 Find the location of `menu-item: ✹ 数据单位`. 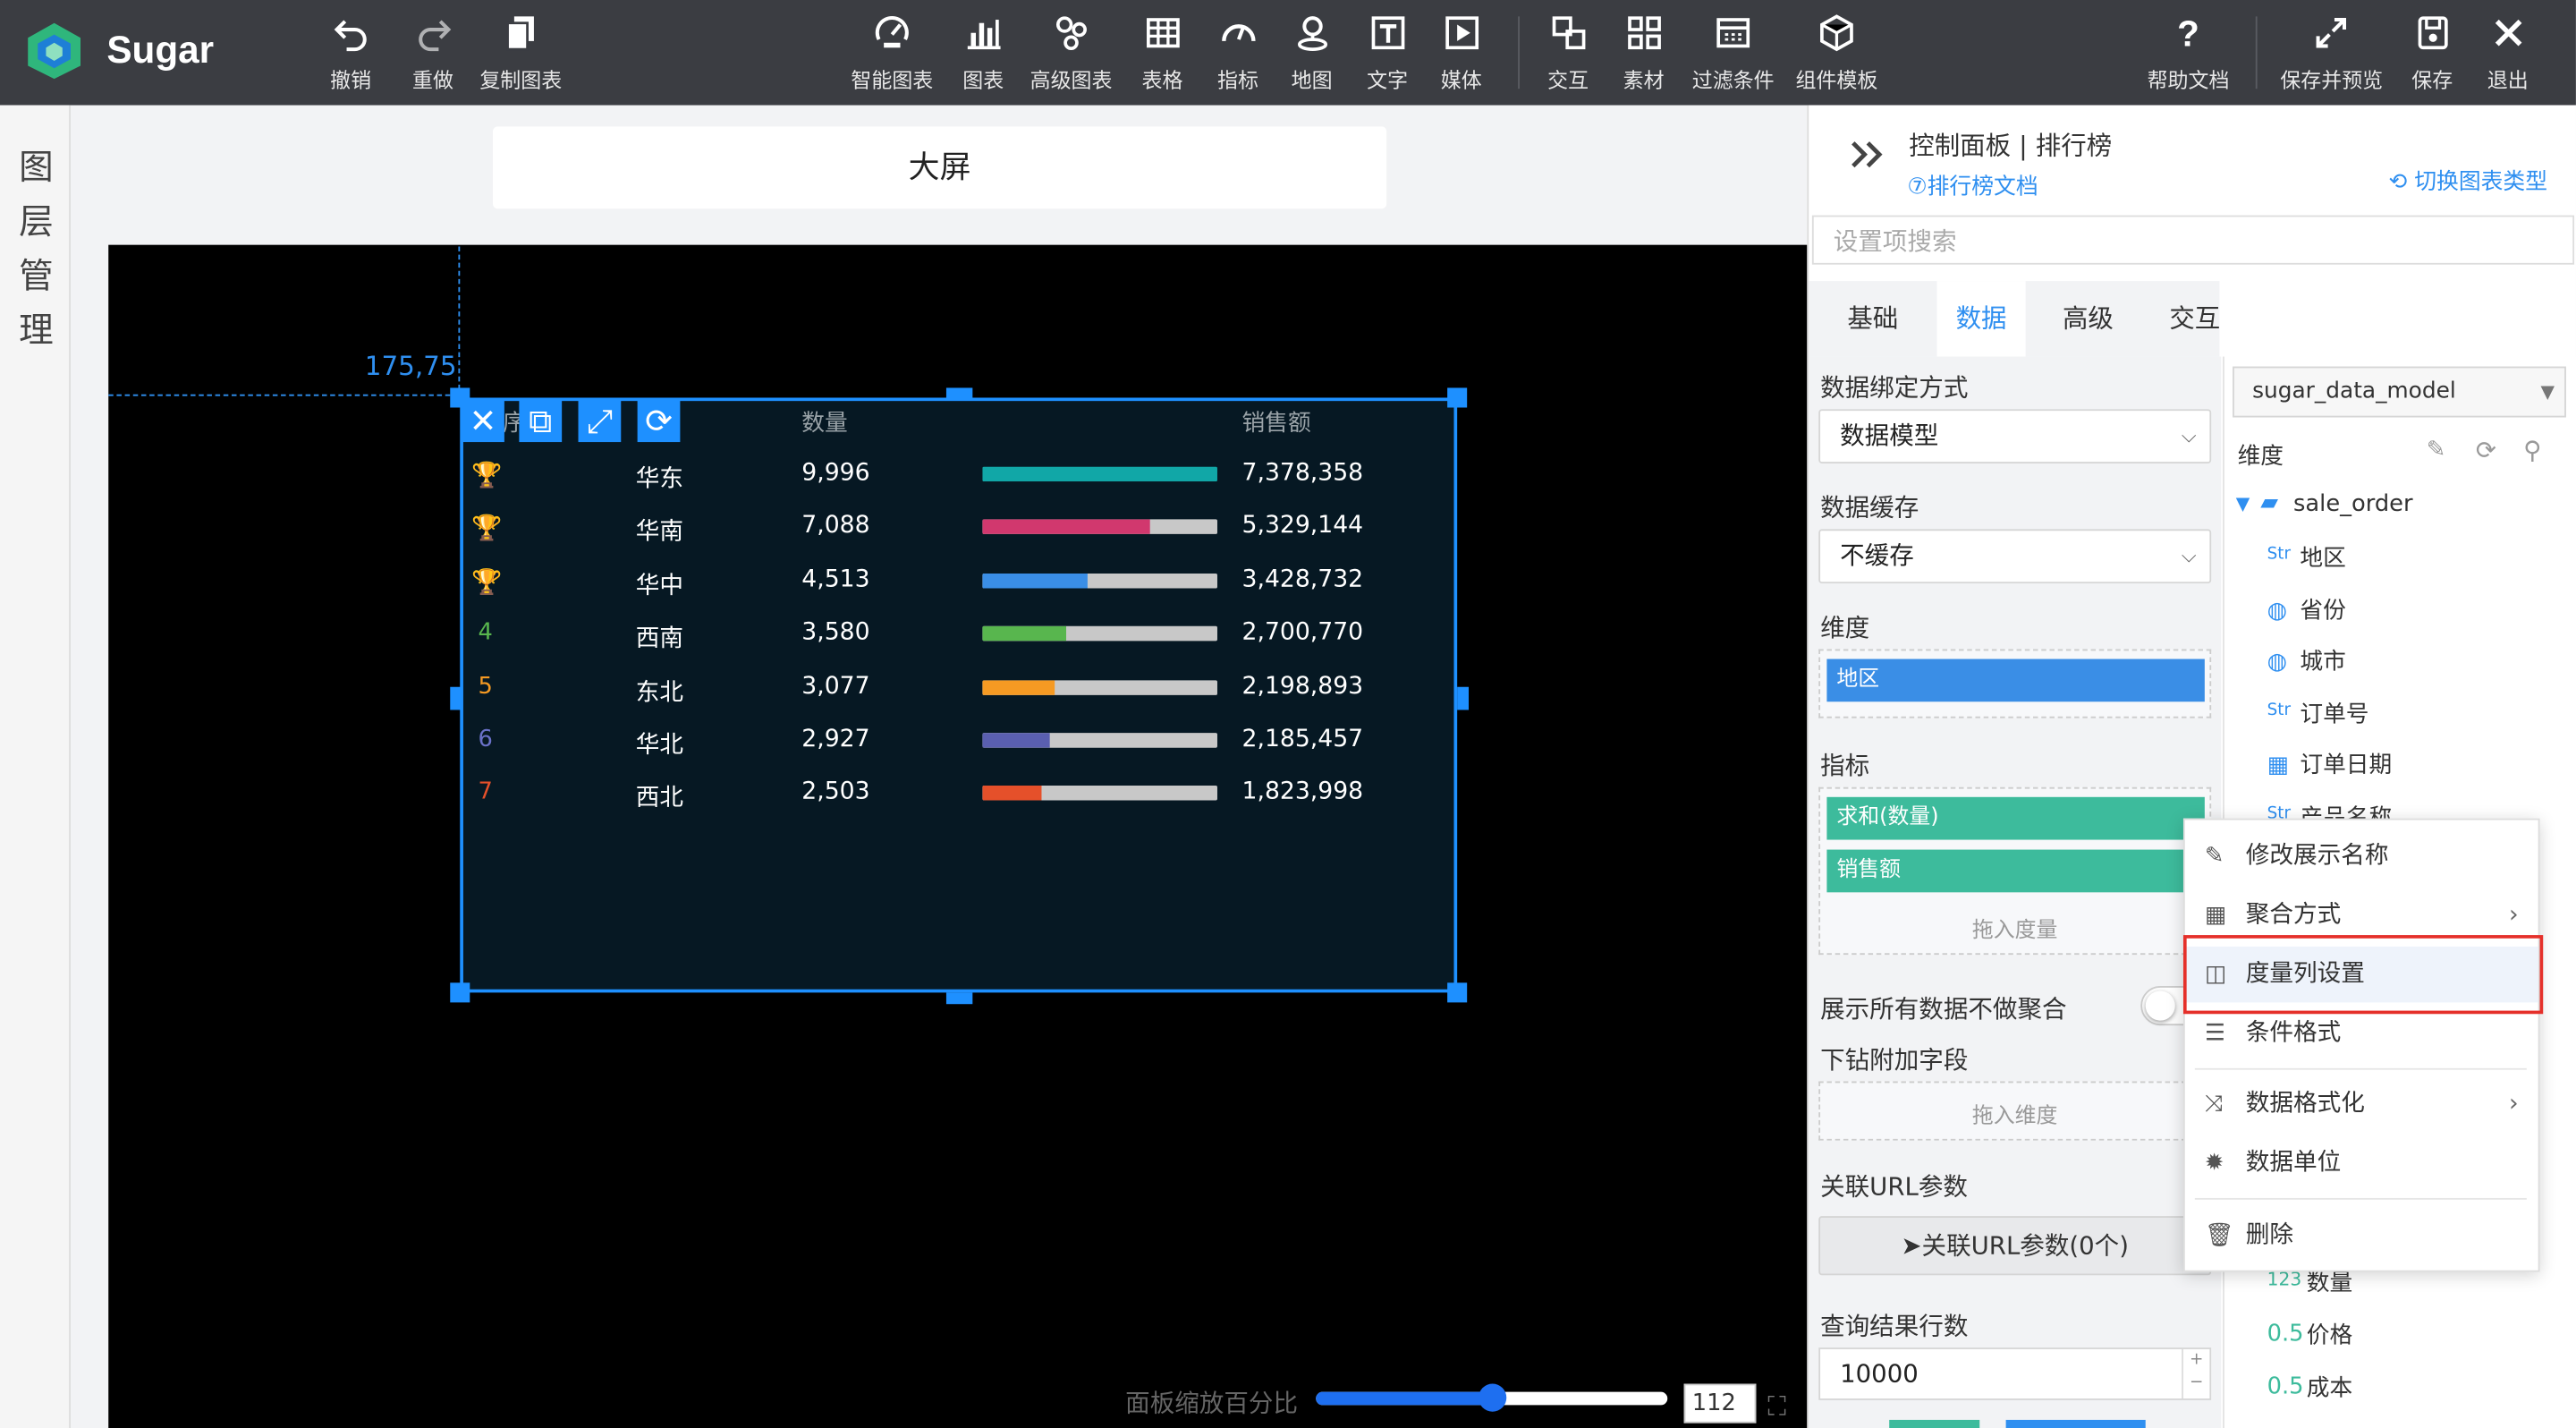

menu-item: ✹ 数据单位 is located at coordinates (2361, 1163).